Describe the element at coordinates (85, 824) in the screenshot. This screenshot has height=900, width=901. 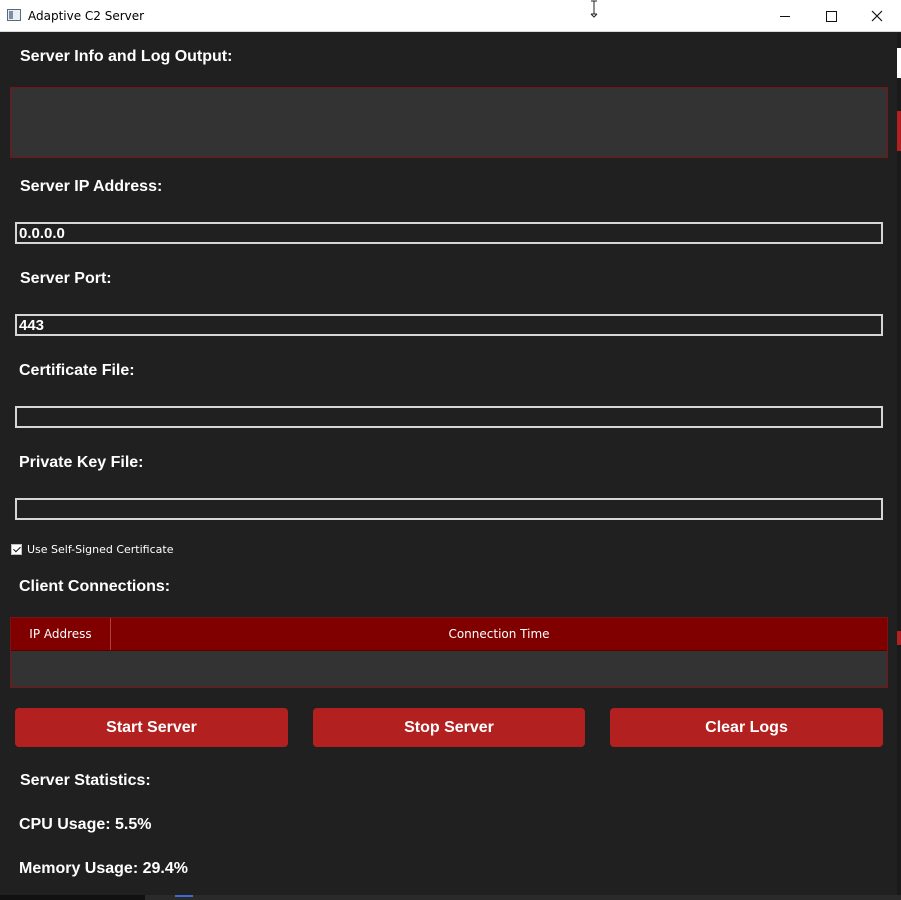
I see `cpu-usage-text: CPU Usage: 5.5%` at that location.